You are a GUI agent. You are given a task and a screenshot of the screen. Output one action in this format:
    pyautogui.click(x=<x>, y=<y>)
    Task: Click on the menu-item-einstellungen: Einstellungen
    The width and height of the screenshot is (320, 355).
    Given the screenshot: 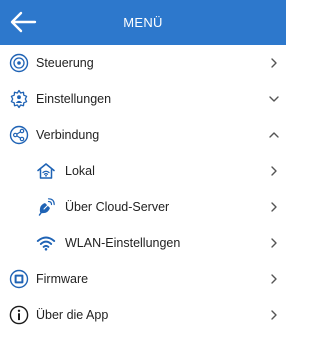 What is the action you would take?
    pyautogui.click(x=143, y=99)
    